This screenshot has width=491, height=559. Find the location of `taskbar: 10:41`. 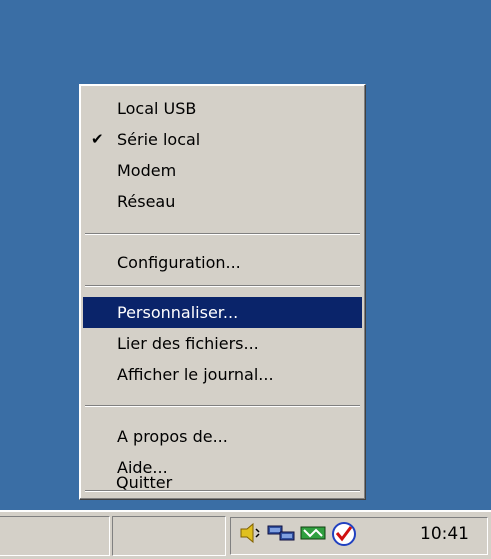

taskbar: 10:41 is located at coordinates (245, 534).